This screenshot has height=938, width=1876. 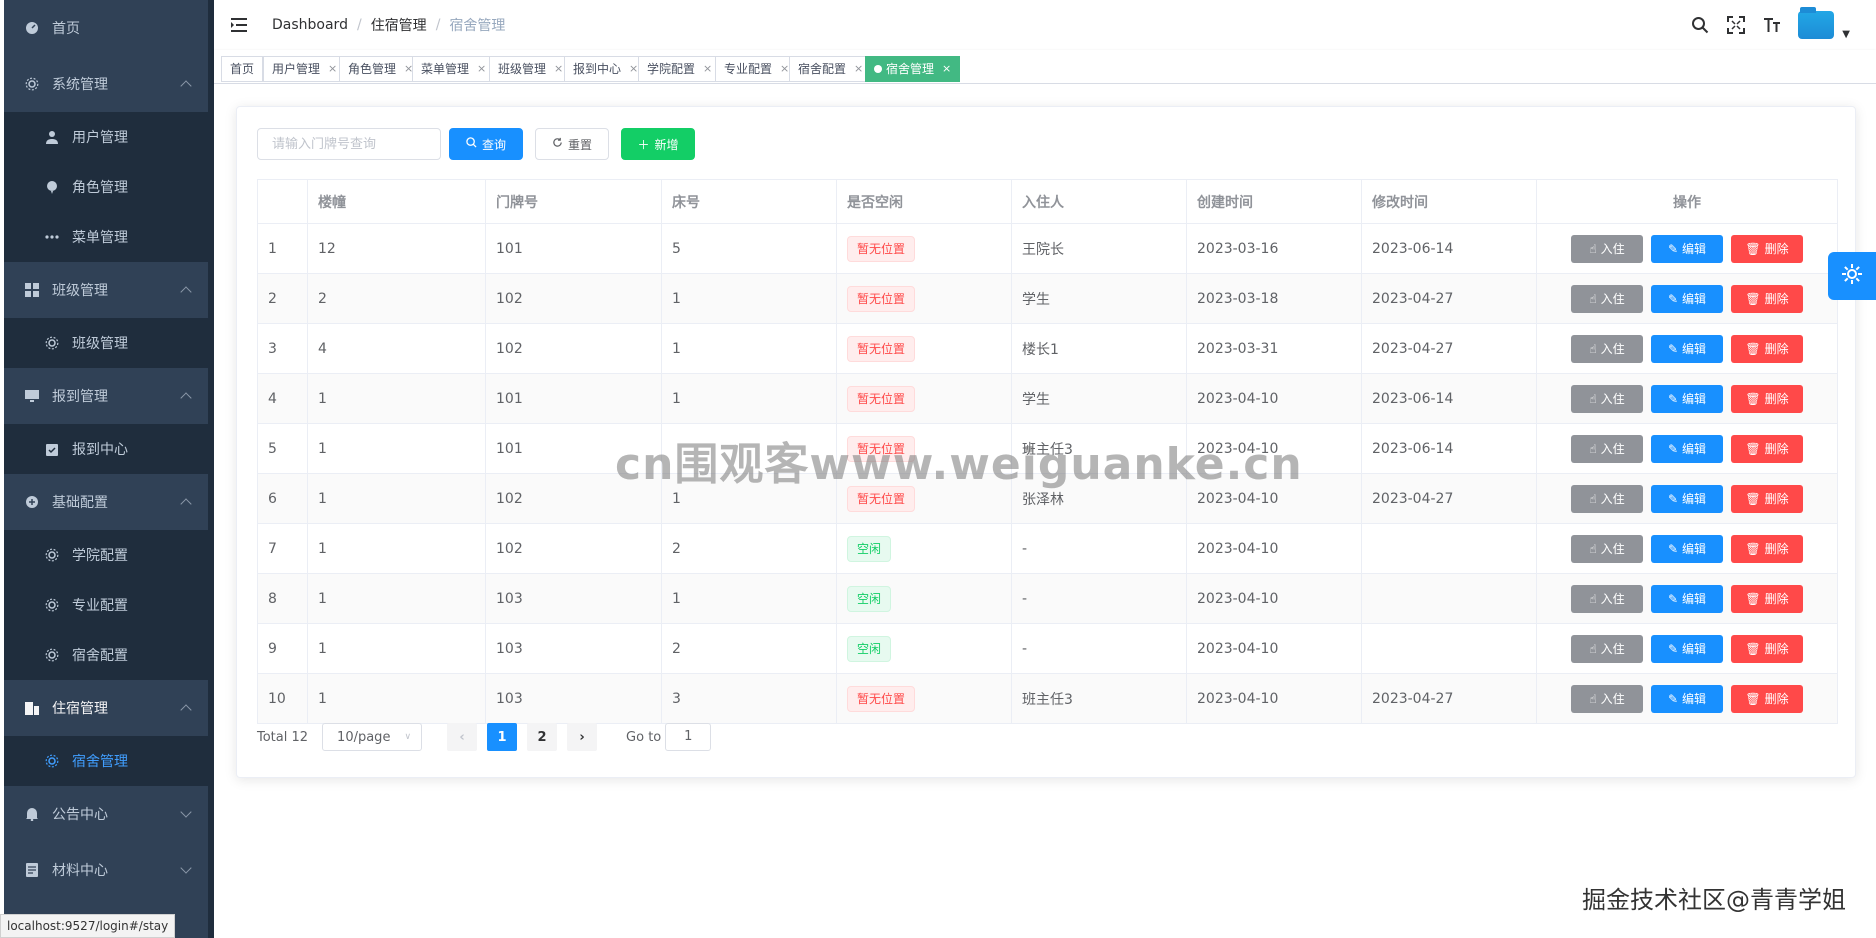 I want to click on avatar, so click(x=1816, y=23).